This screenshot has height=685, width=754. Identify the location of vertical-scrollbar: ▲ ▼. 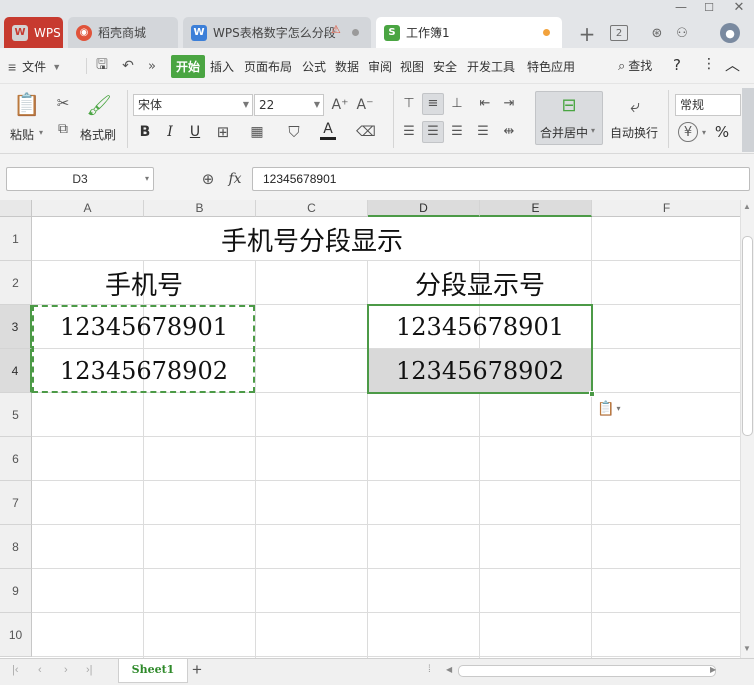
(747, 429).